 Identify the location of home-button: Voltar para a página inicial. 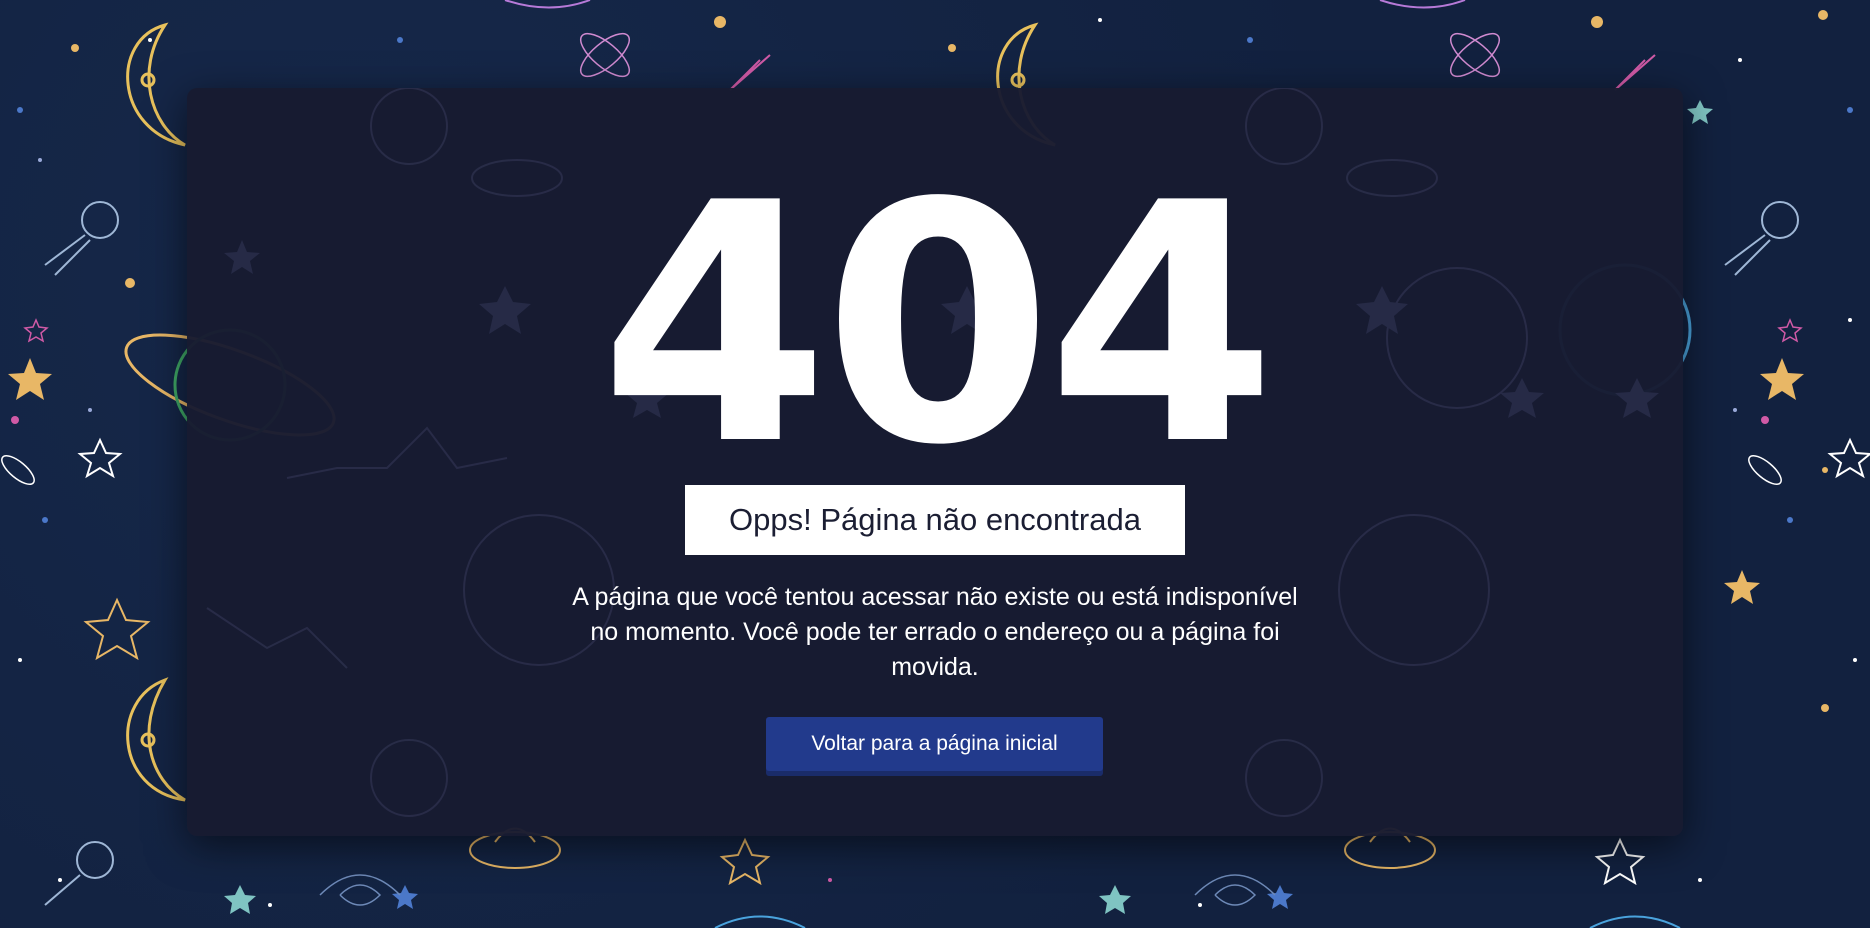
(934, 744).